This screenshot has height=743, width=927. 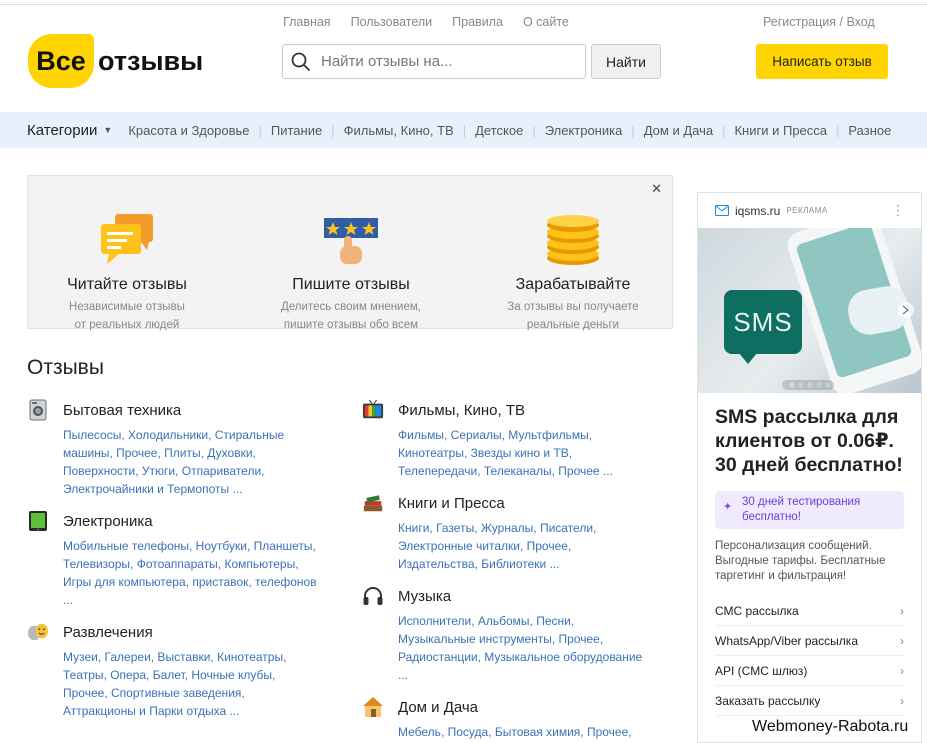 What do you see at coordinates (573, 130) in the screenshot?
I see `category-electronics: Электроника` at bounding box center [573, 130].